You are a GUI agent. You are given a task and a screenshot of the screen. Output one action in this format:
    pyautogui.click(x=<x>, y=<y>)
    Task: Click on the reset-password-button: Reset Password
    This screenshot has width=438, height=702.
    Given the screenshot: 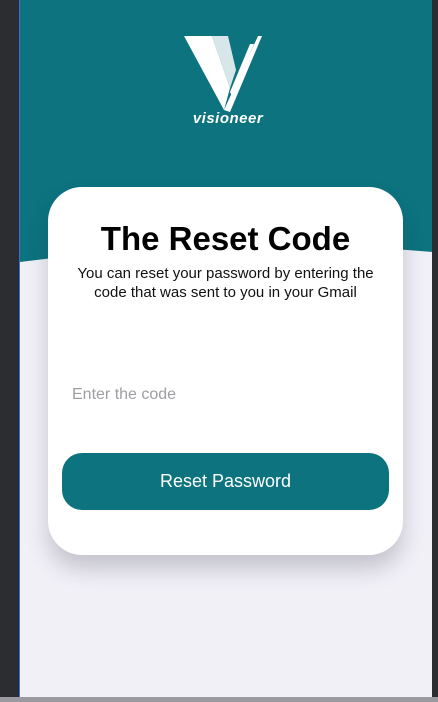 What is the action you would take?
    pyautogui.click(x=225, y=481)
    